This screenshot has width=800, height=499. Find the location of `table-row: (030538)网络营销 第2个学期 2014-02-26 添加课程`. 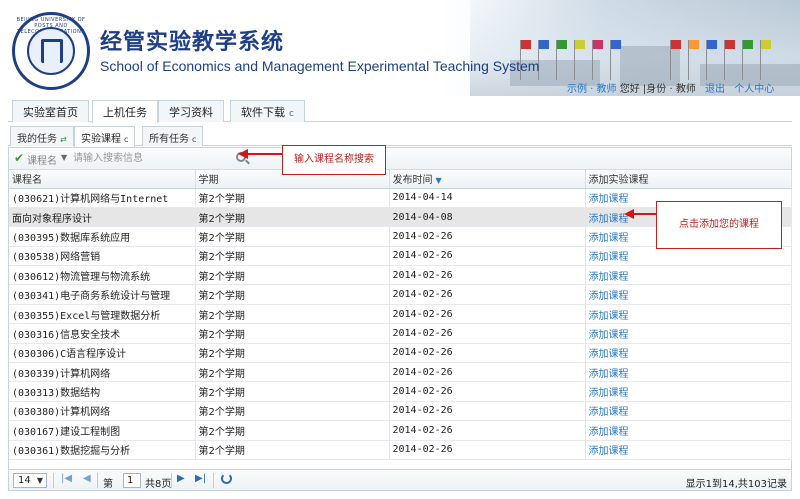

table-row: (030538)网络营销 第2个学期 2014-02-26 添加课程 is located at coordinates (400, 256).